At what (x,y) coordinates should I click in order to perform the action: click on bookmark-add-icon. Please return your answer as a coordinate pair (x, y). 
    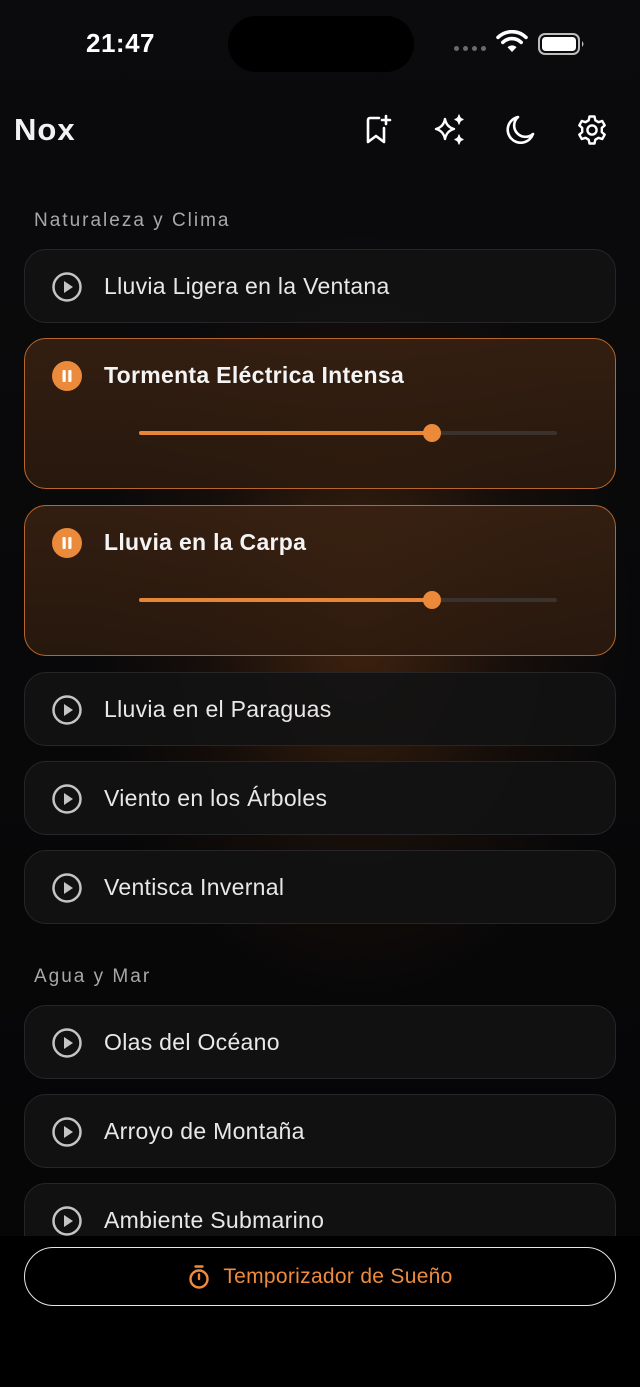
    Looking at the image, I should click on (379, 129).